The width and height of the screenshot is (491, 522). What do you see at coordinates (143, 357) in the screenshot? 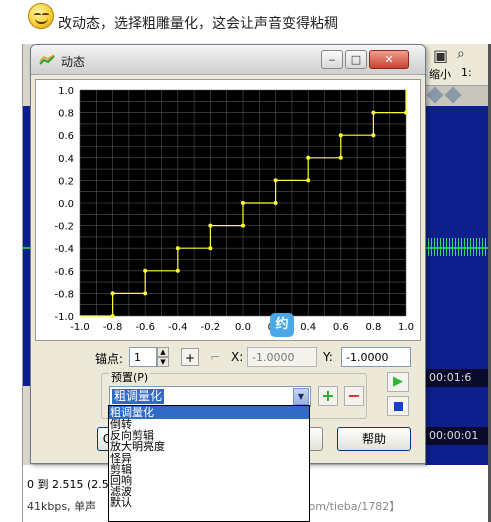
I see `anchor-index-input: 1` at bounding box center [143, 357].